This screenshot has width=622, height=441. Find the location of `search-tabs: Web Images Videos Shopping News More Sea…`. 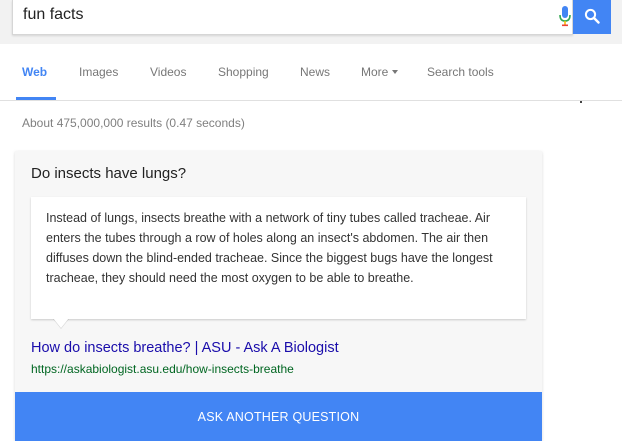

search-tabs: Web Images Videos Shopping News More Sea… is located at coordinates (311, 72).